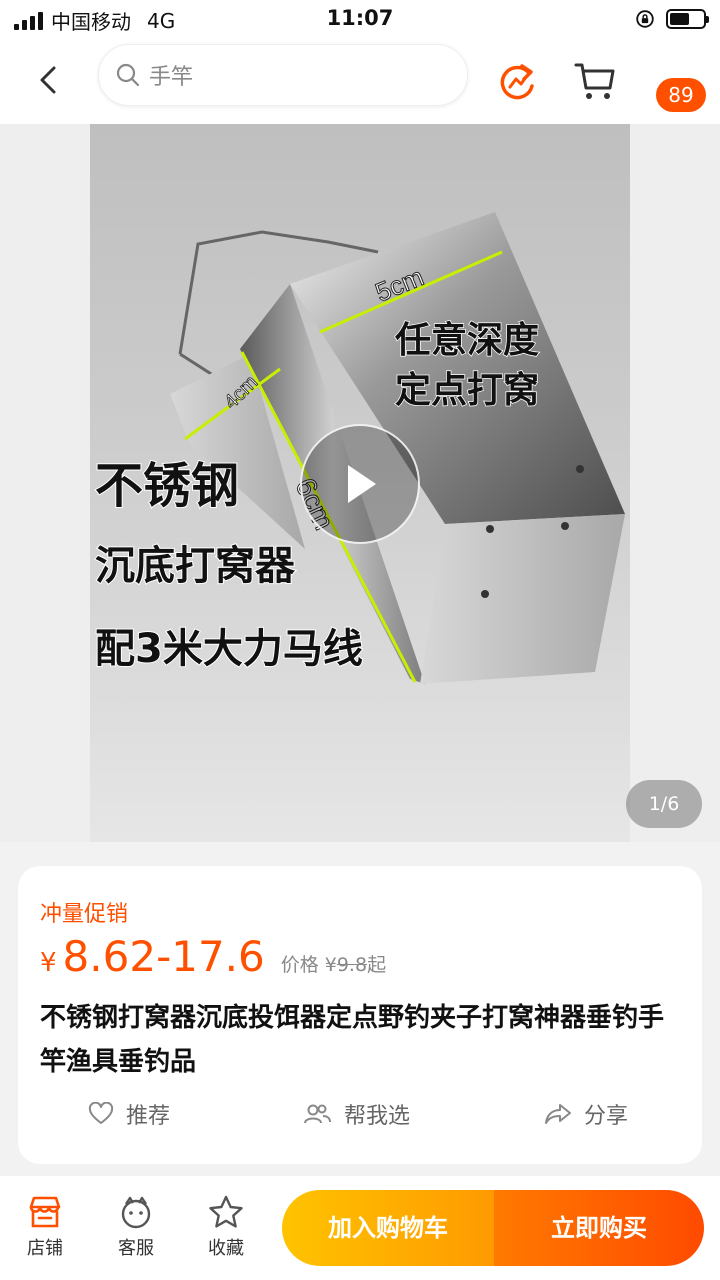  I want to click on service-label: 客服, so click(136, 1248).